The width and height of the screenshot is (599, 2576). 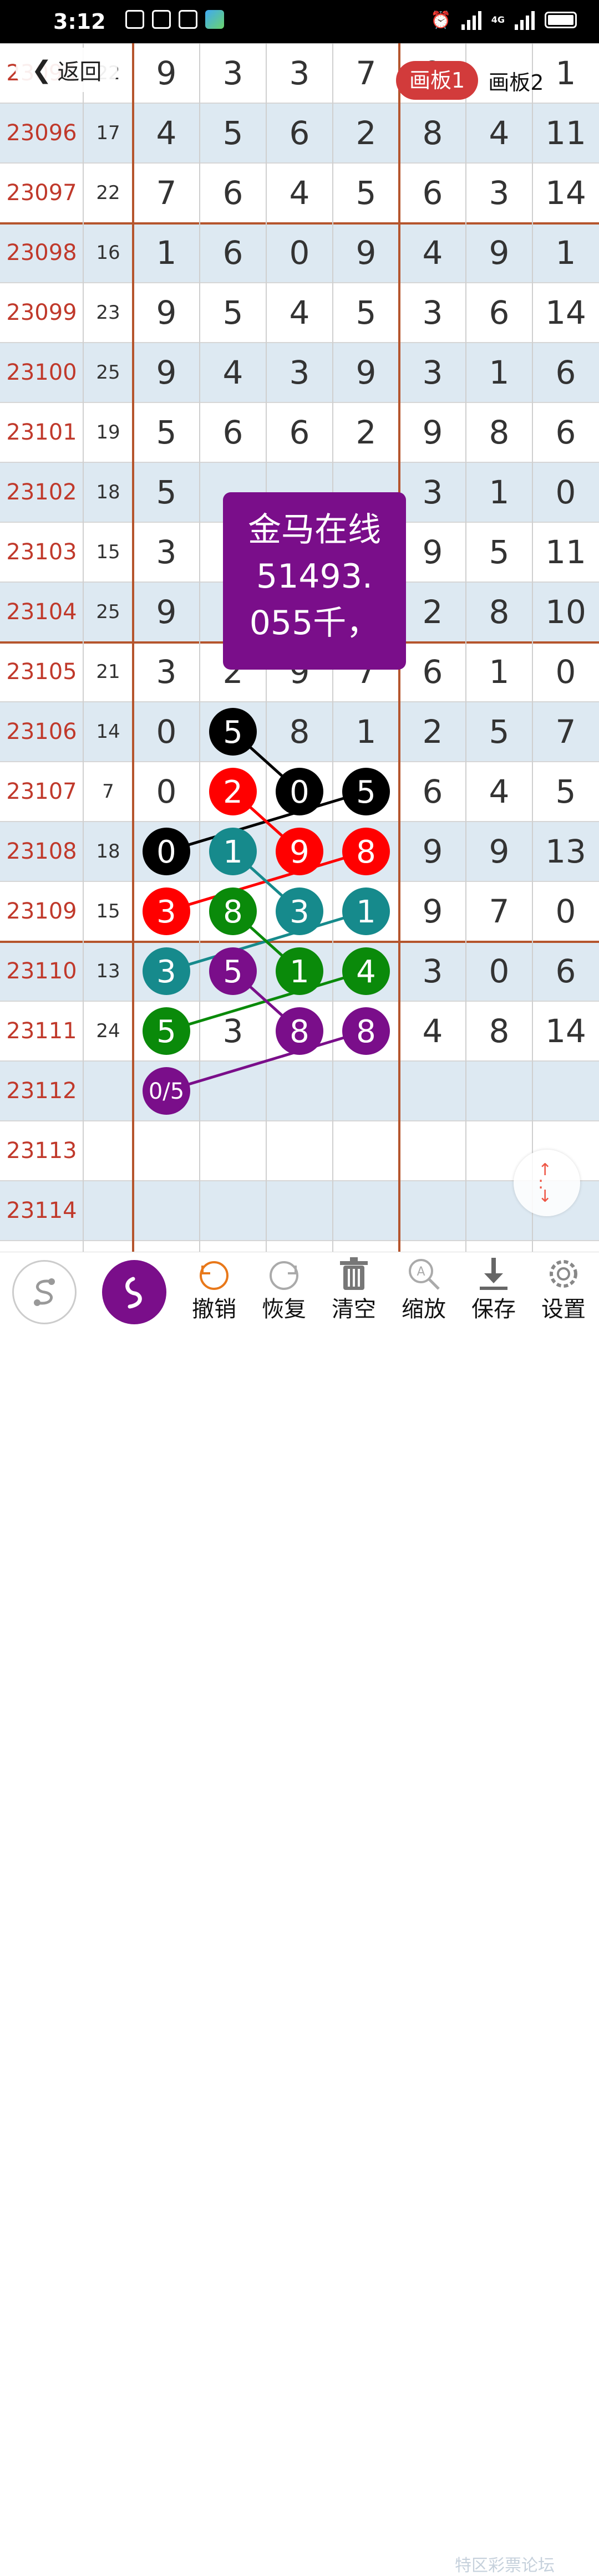 I want to click on network-type: 4G, so click(x=498, y=19).